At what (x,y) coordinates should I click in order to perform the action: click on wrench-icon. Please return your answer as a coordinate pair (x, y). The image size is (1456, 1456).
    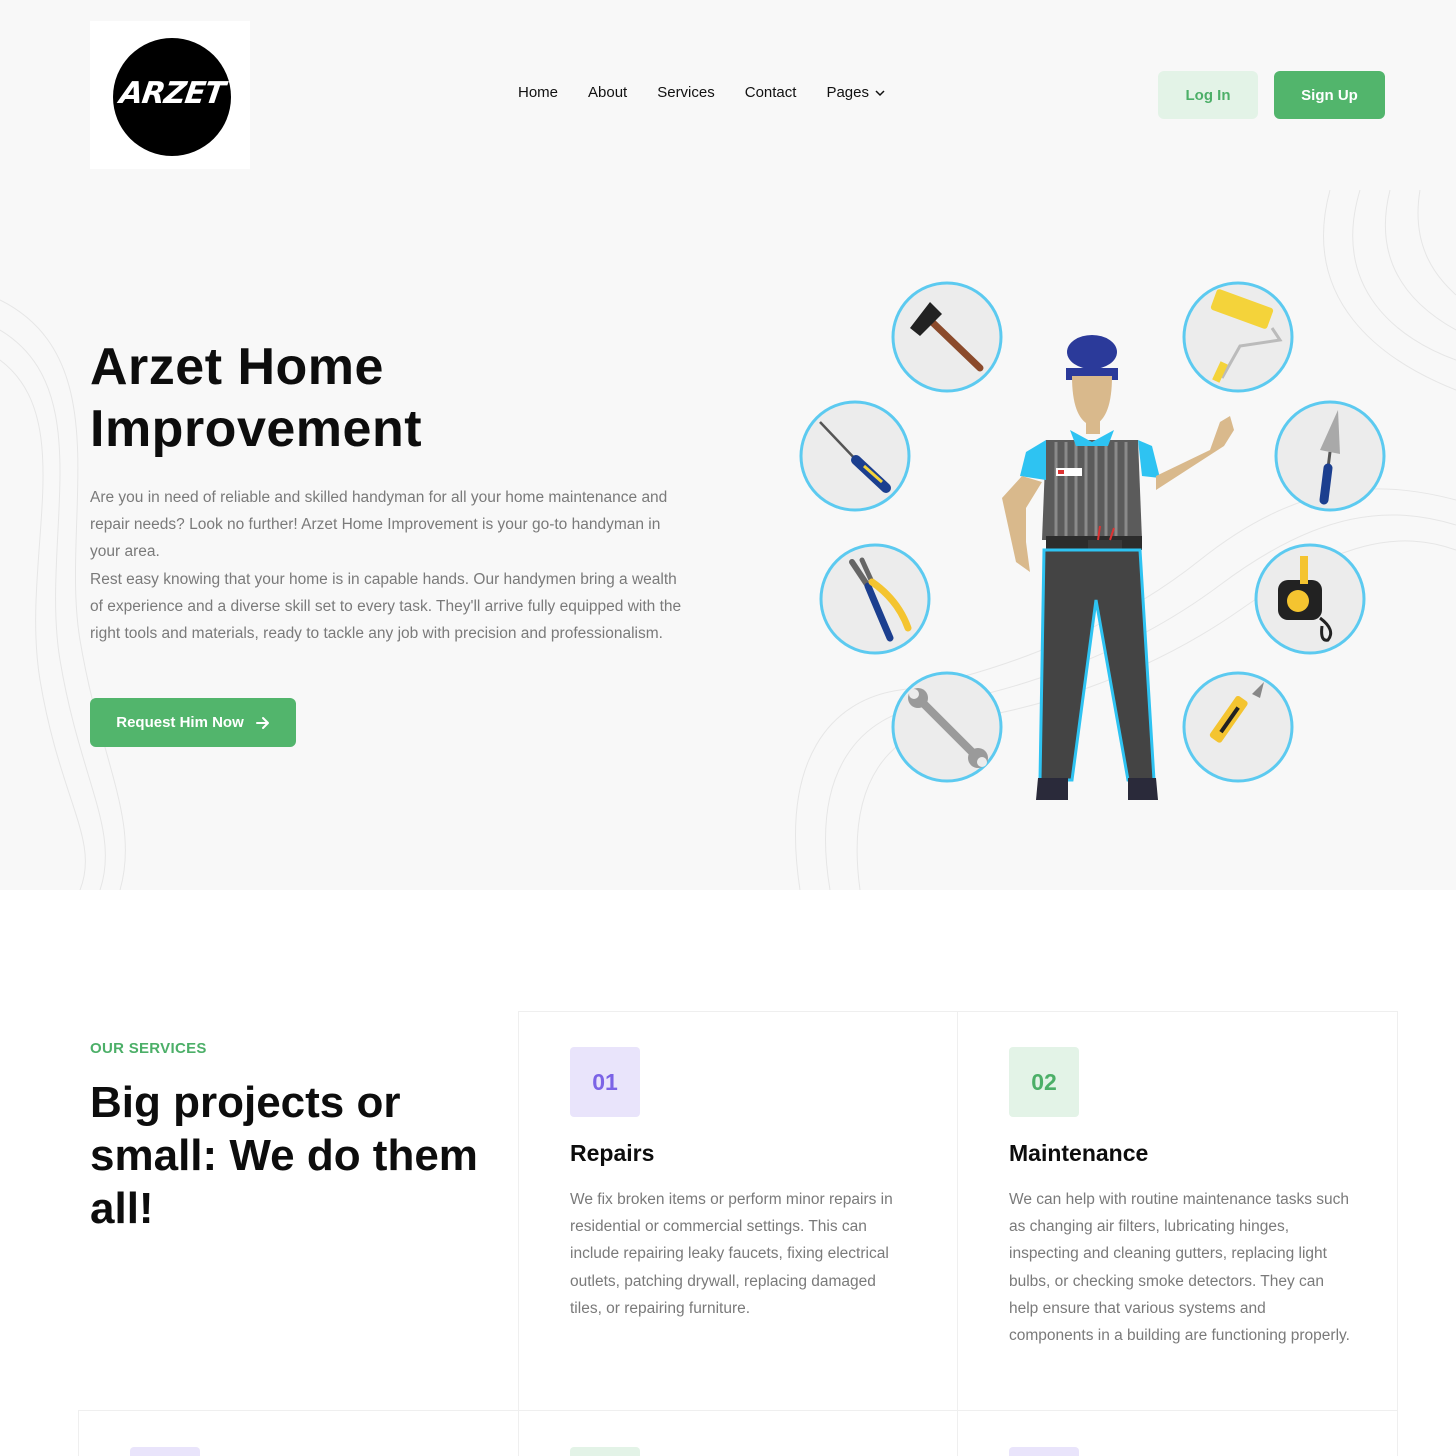
    Looking at the image, I should click on (947, 727).